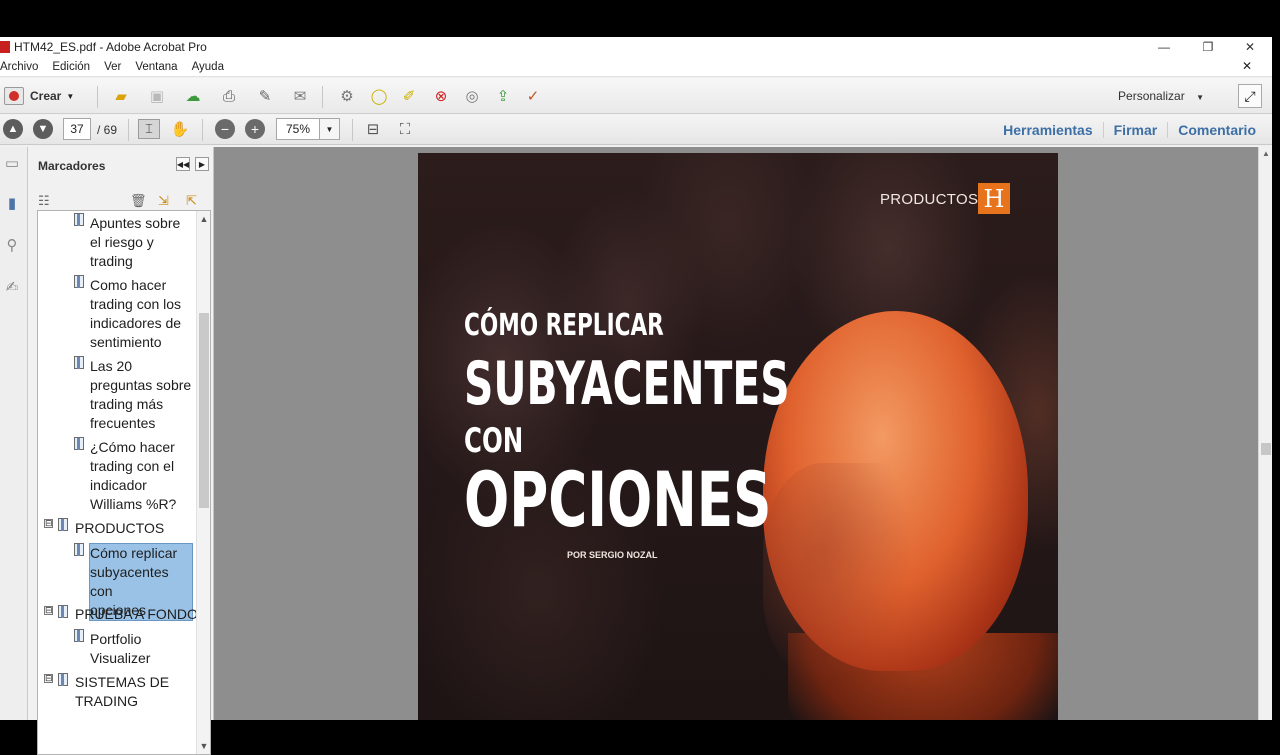  What do you see at coordinates (225, 129) in the screenshot?
I see `zoom-out-icon: −` at bounding box center [225, 129].